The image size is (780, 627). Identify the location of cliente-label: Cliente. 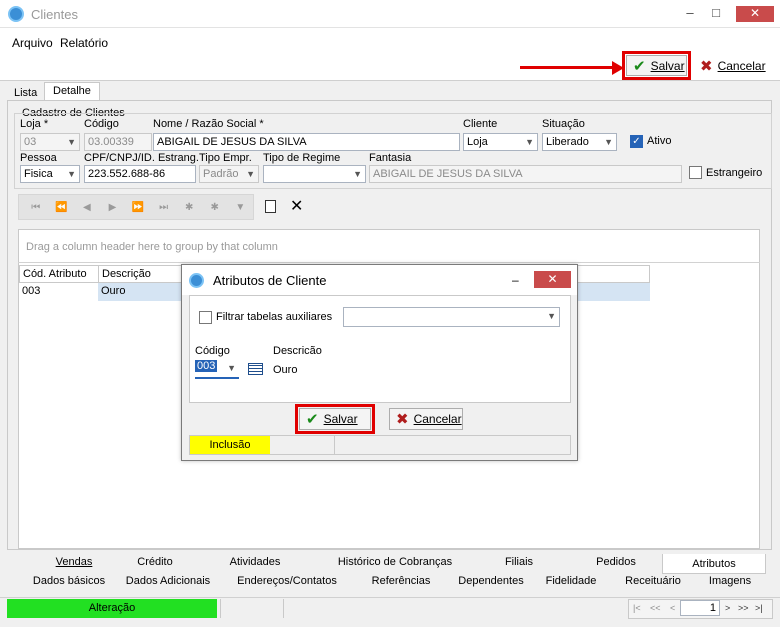
(480, 124).